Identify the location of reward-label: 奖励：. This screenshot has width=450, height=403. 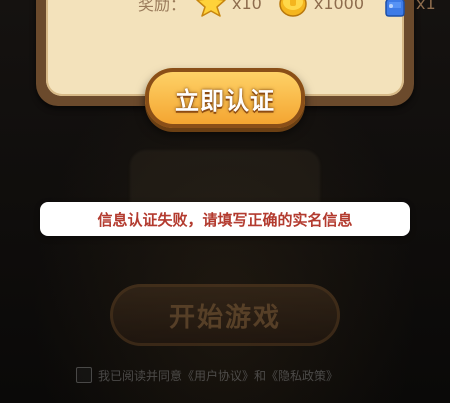
(162, 7).